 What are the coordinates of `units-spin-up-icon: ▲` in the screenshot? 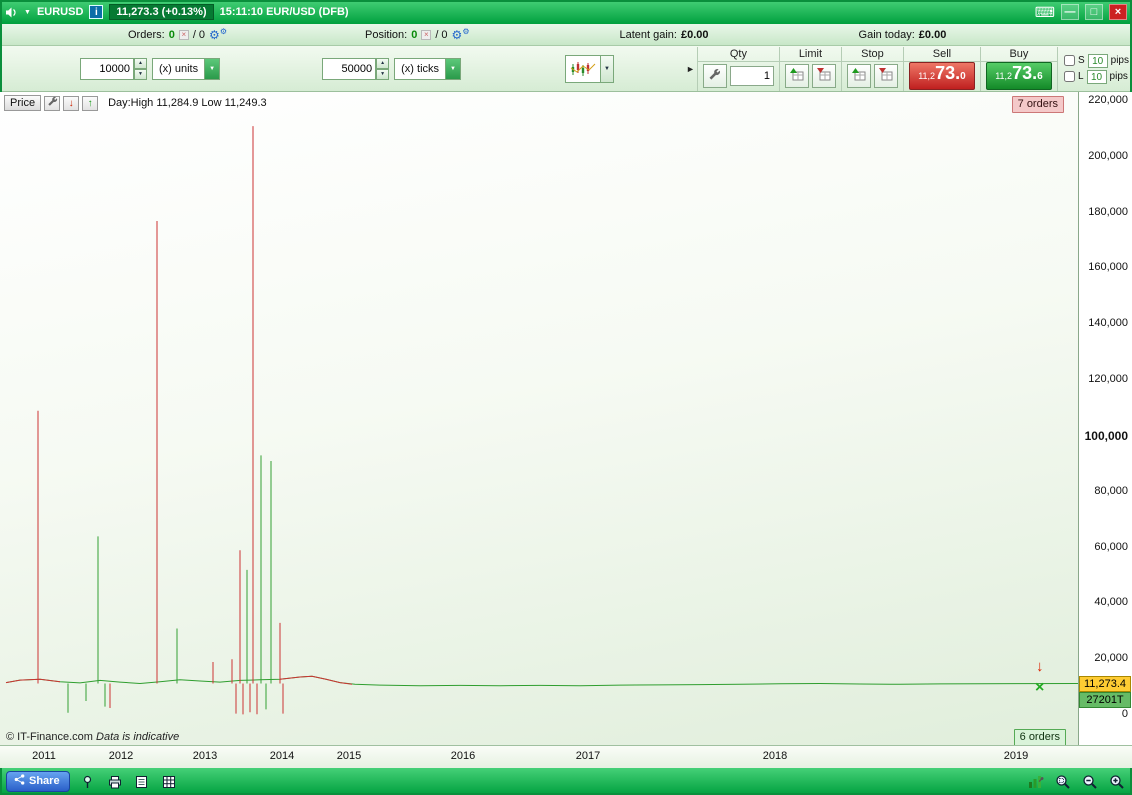 It's located at (140, 63).